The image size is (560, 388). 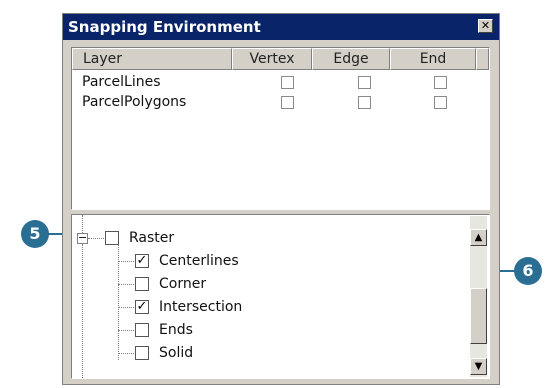 I want to click on scroll-up-button: ▲, so click(x=478, y=237).